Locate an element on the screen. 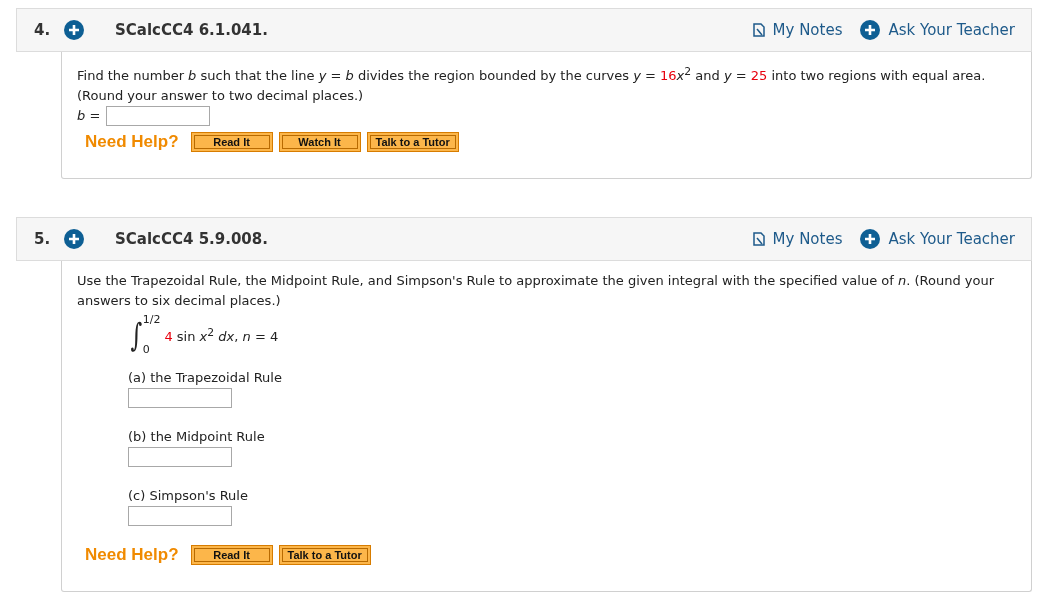  answer-label: b = is located at coordinates (89, 116).